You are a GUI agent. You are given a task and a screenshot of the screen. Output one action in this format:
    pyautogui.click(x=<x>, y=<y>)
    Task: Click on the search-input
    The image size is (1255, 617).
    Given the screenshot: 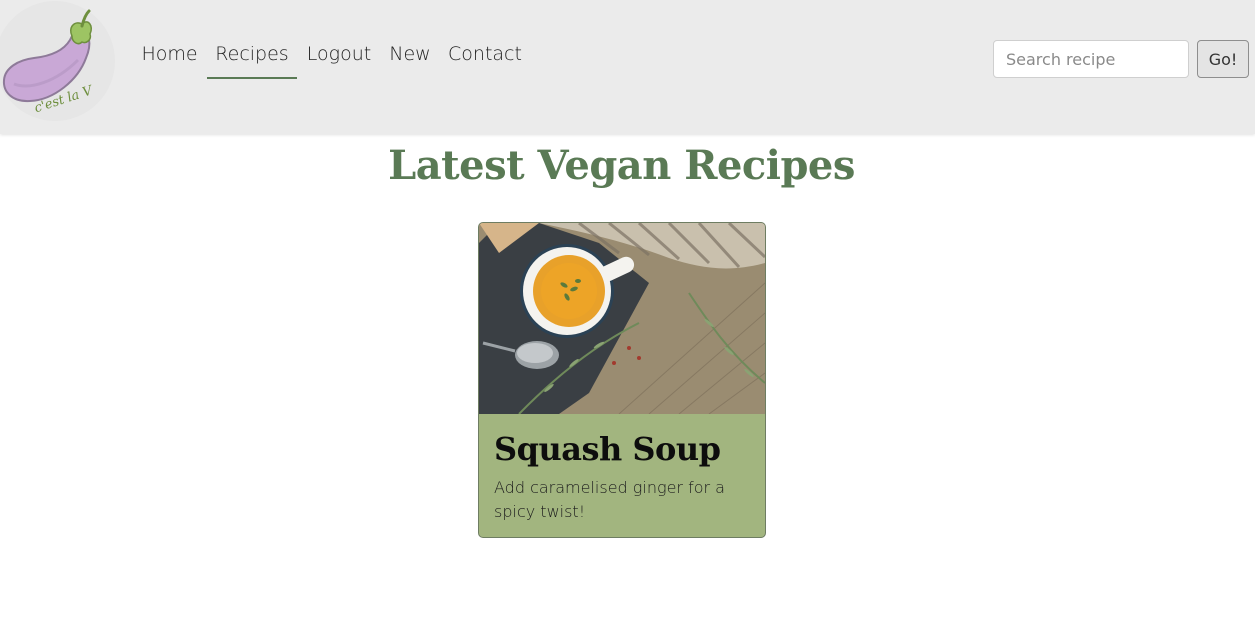 What is the action you would take?
    pyautogui.click(x=1091, y=59)
    